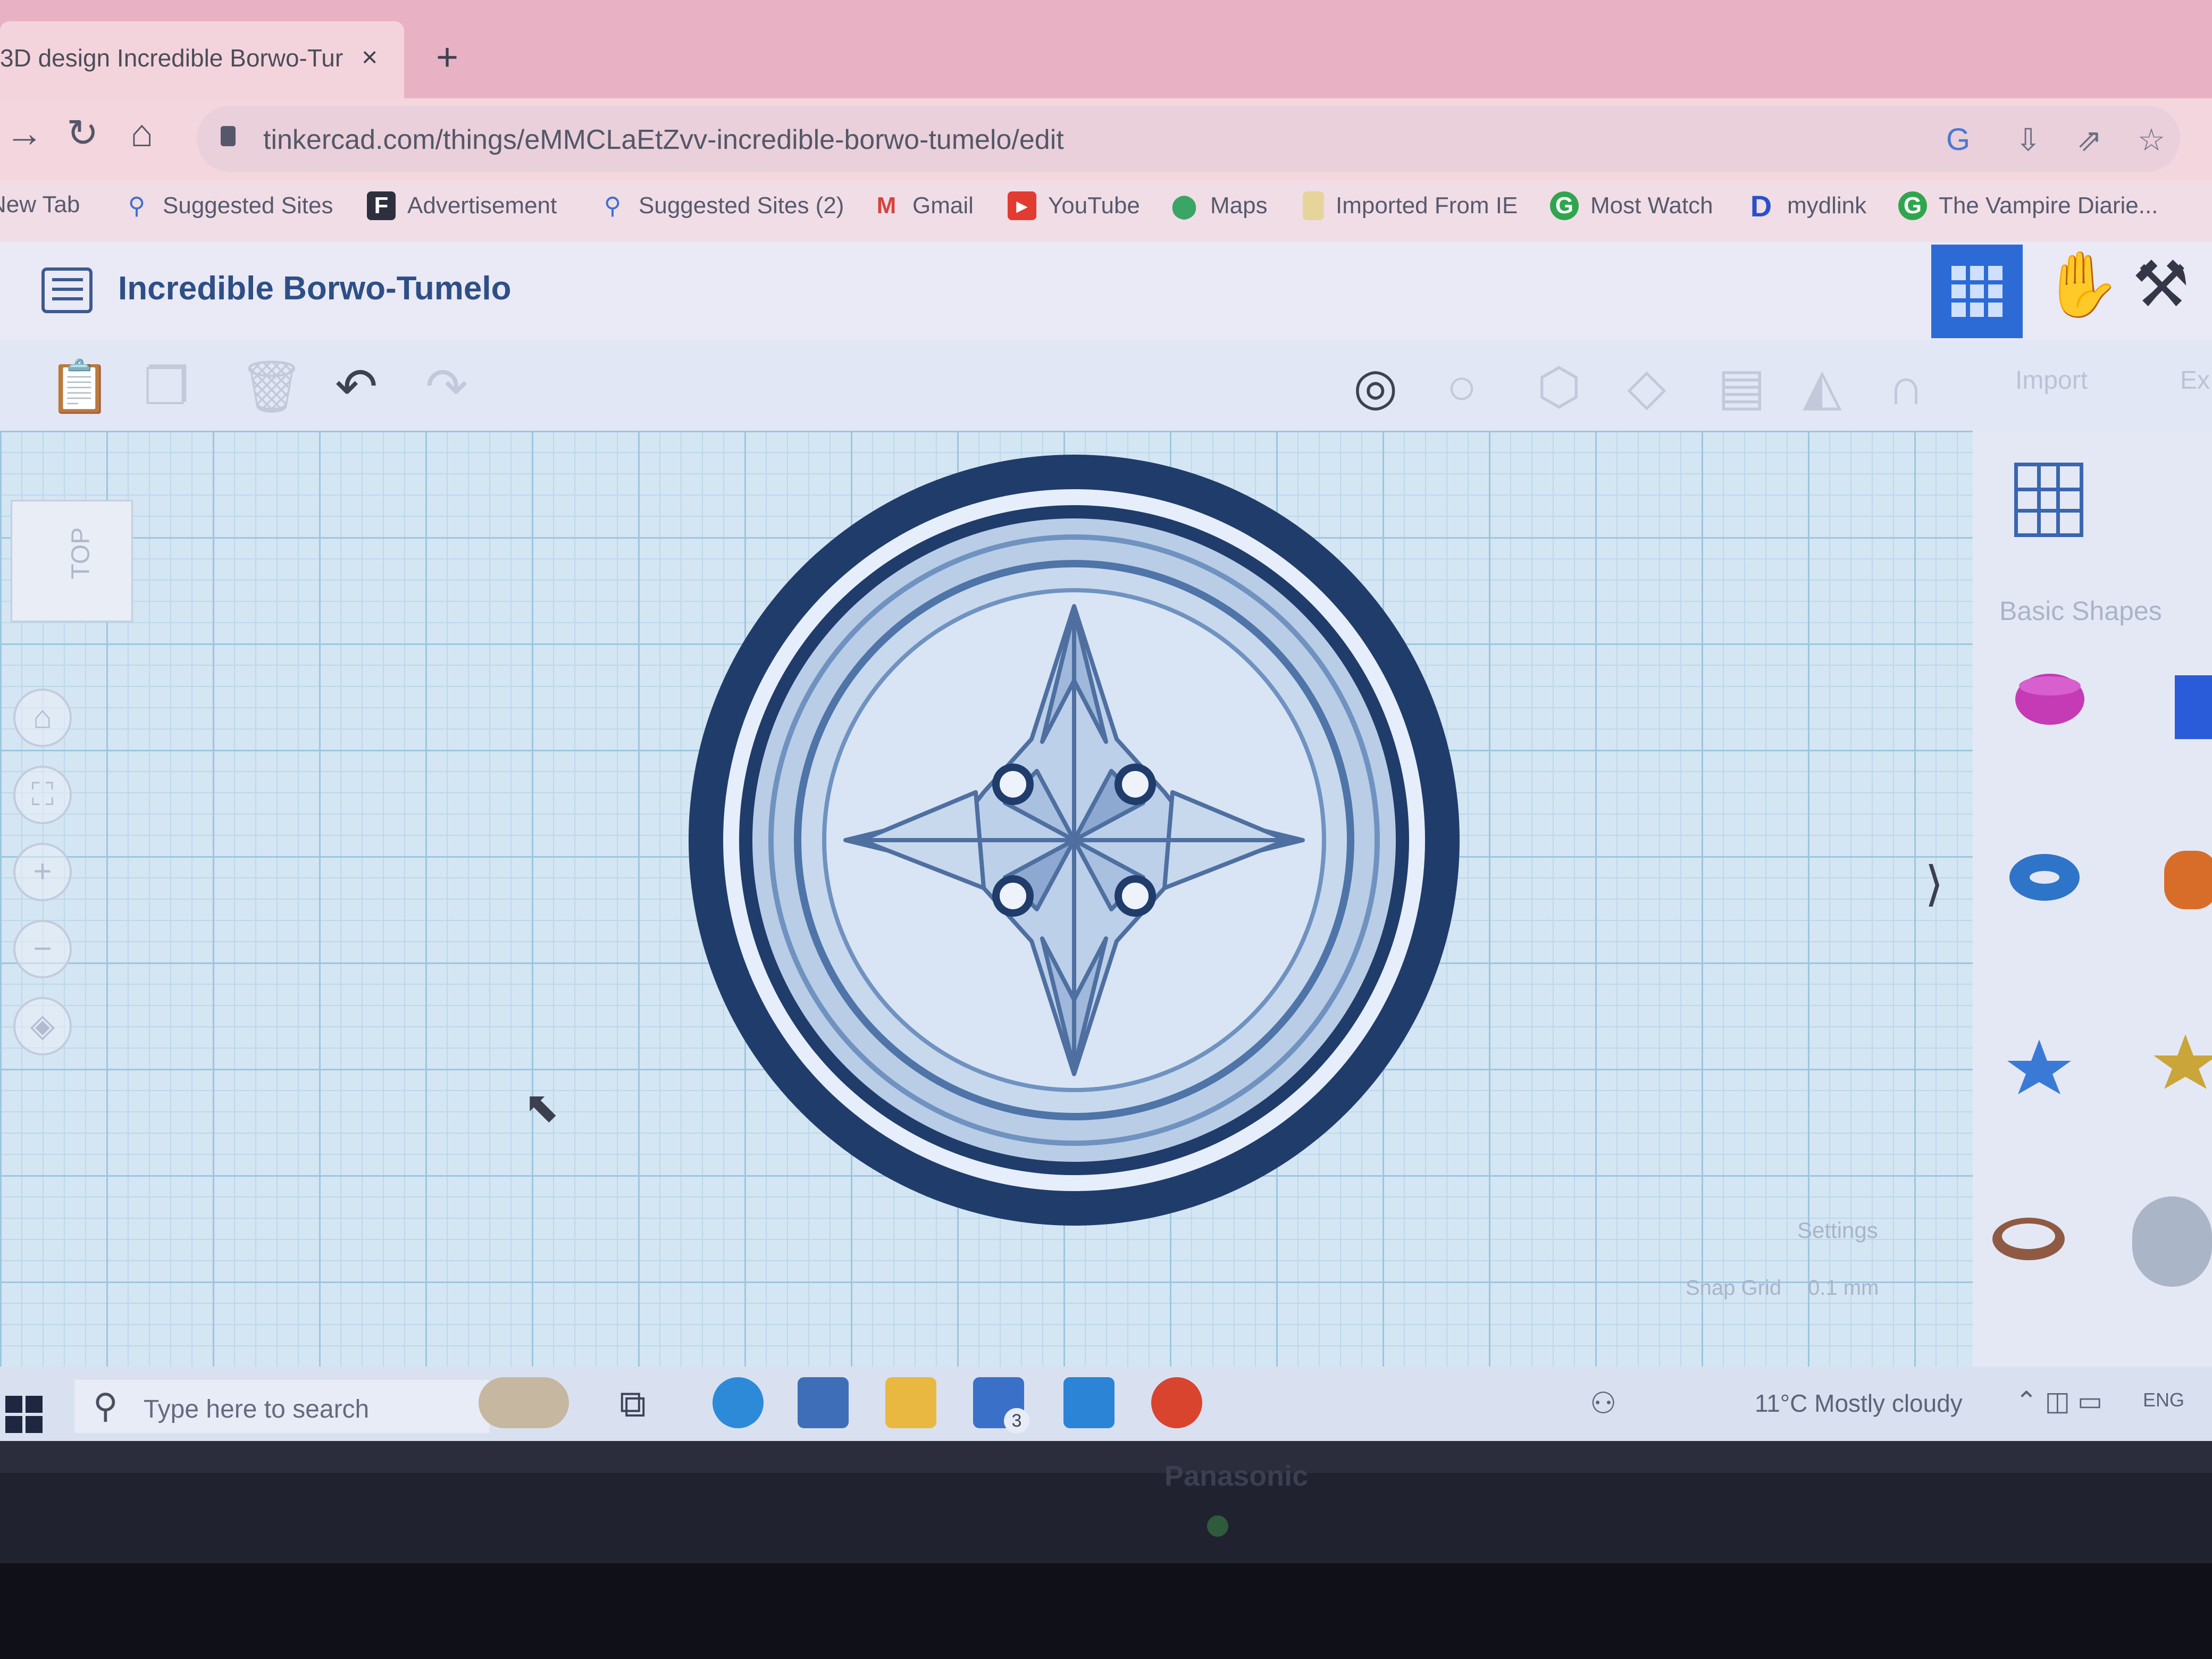 This screenshot has height=1659, width=2212. Describe the element at coordinates (482, 205) in the screenshot. I see `bookmark-label: Advertisement` at that location.